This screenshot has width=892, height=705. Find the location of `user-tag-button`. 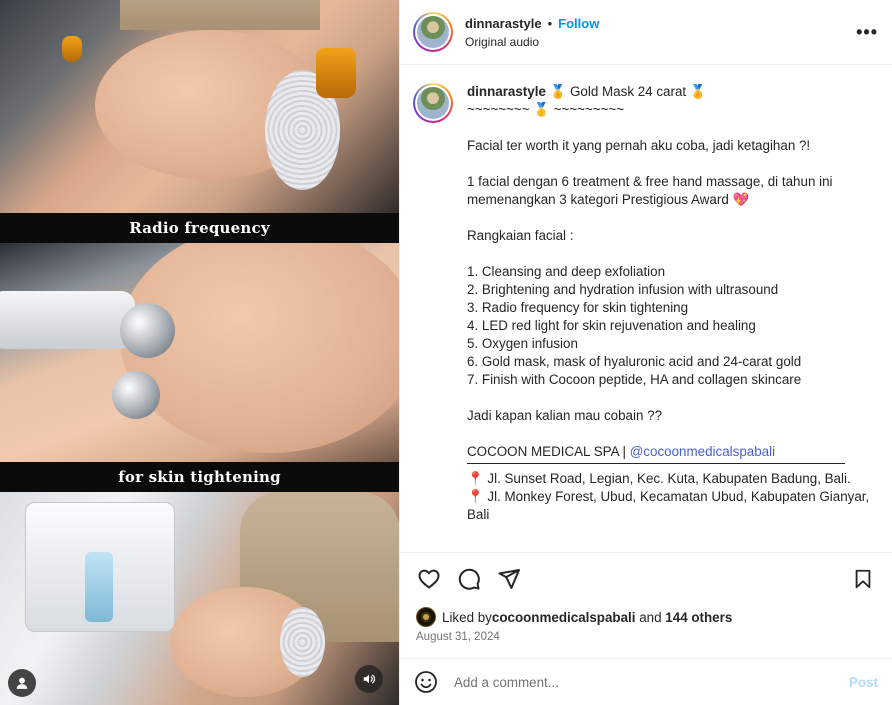

user-tag-button is located at coordinates (22, 683).